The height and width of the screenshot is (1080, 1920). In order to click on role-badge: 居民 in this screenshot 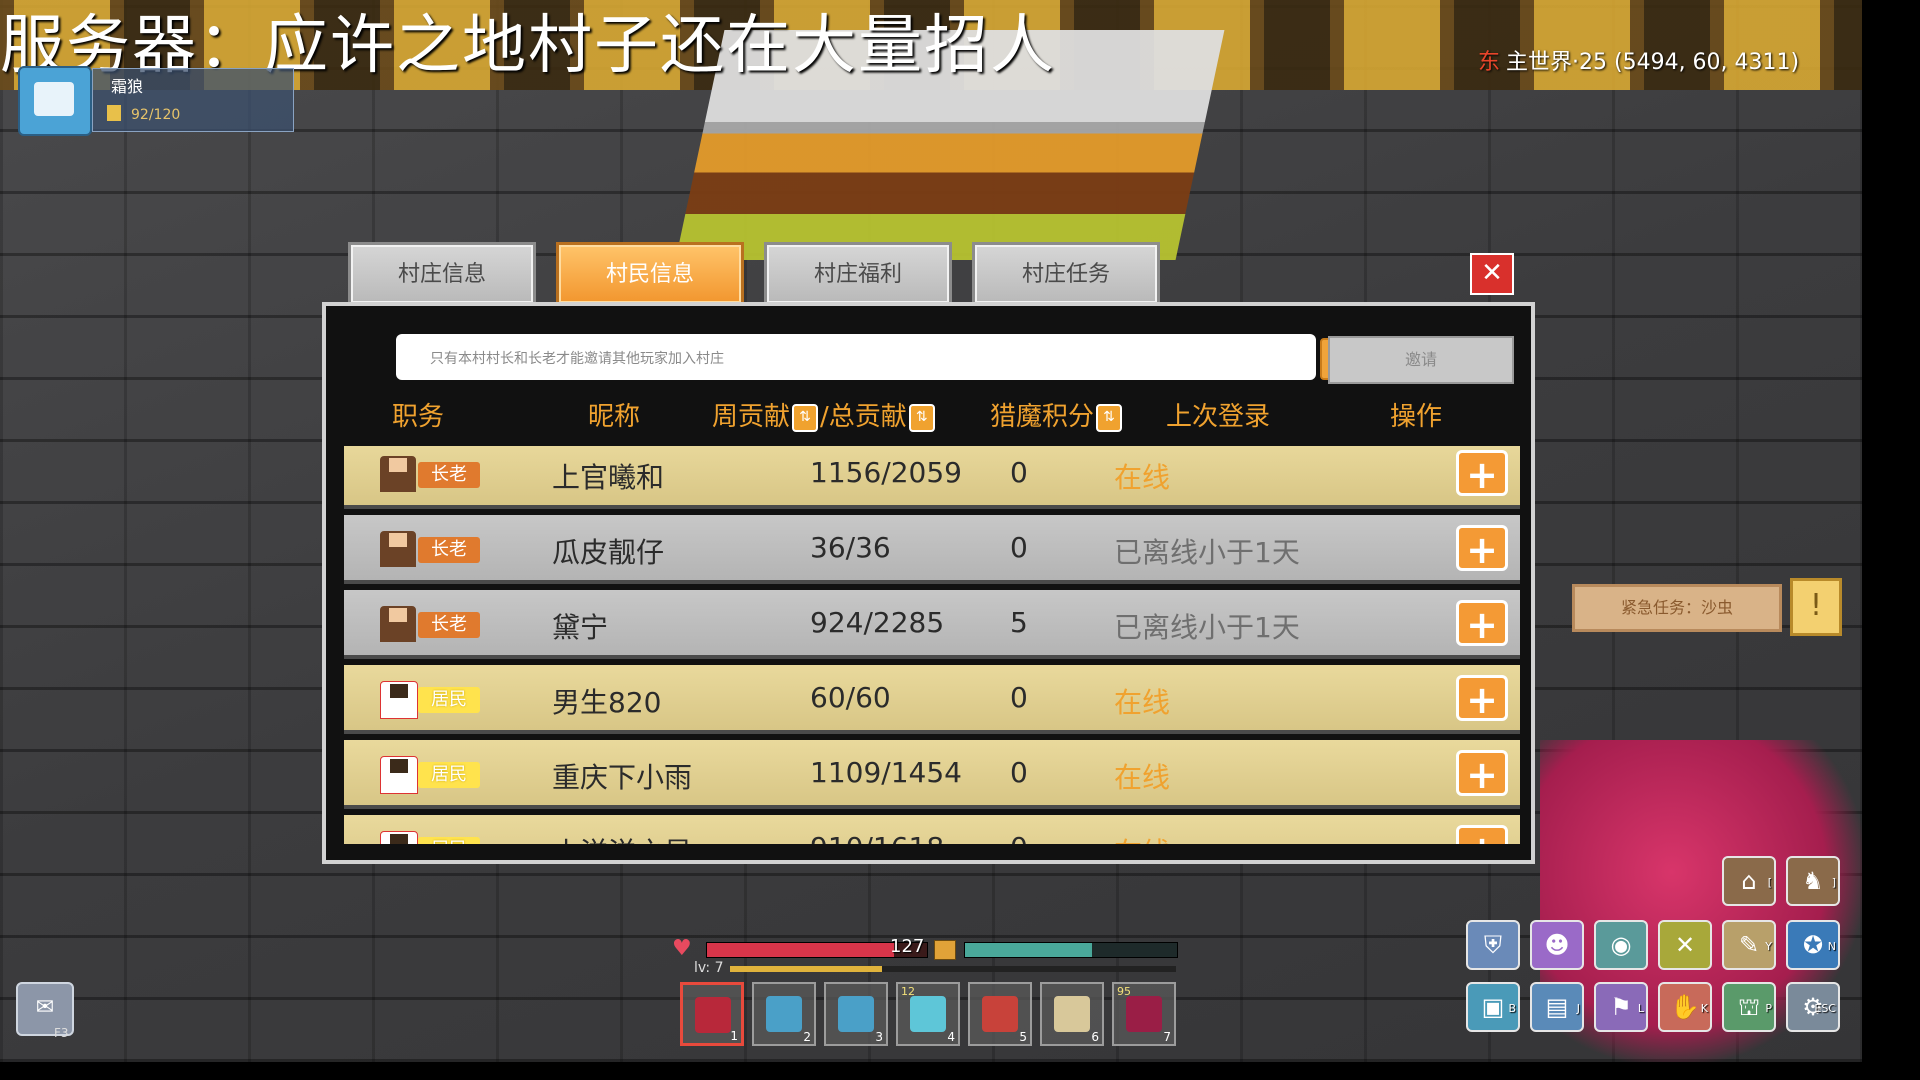, I will do `click(430, 837)`.